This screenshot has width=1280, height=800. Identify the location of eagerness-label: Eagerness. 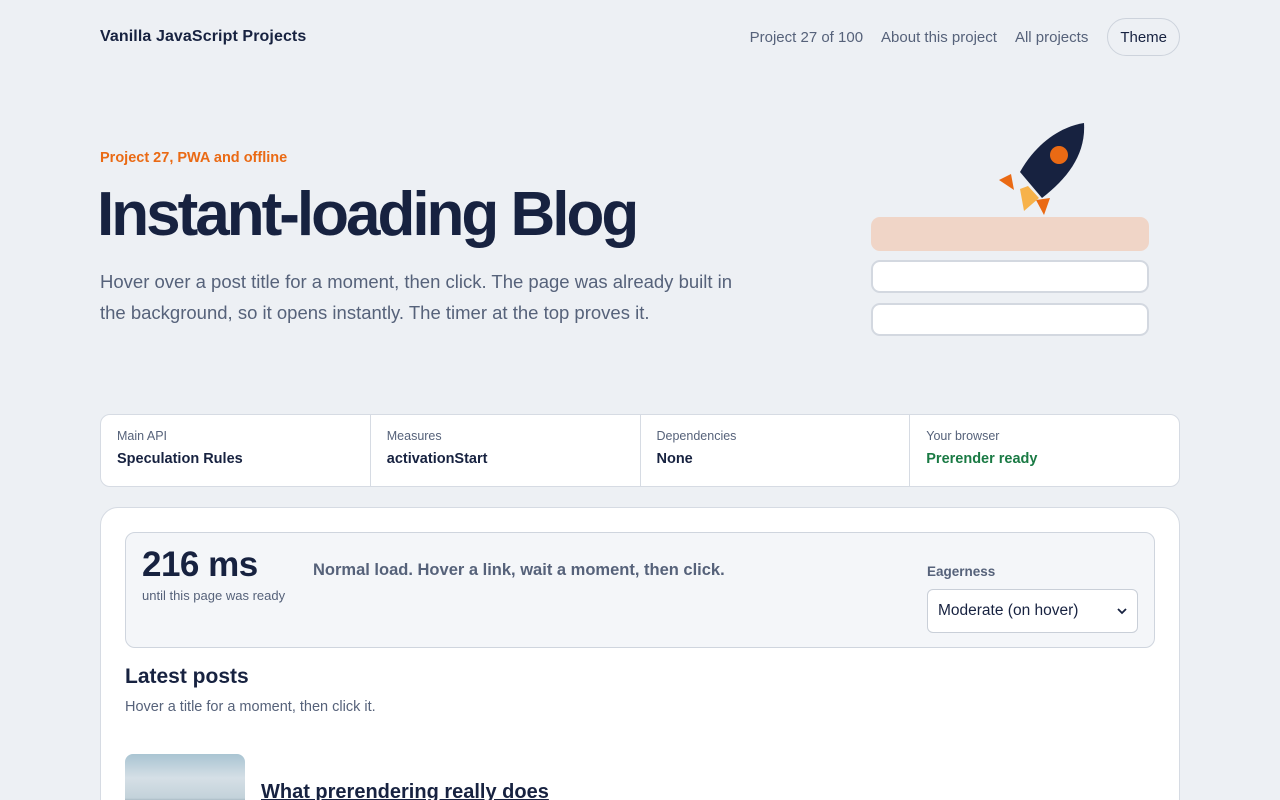
(961, 571).